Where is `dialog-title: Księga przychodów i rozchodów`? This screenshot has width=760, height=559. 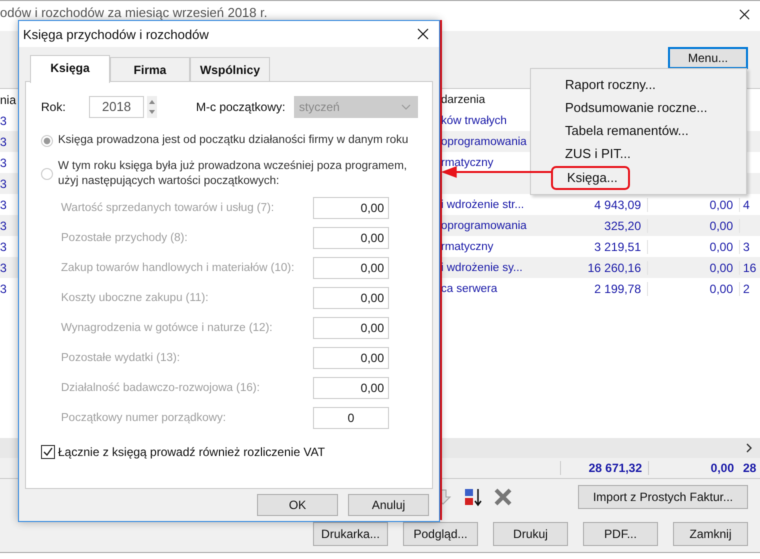 dialog-title: Księga przychodów i rozchodów is located at coordinates (116, 34).